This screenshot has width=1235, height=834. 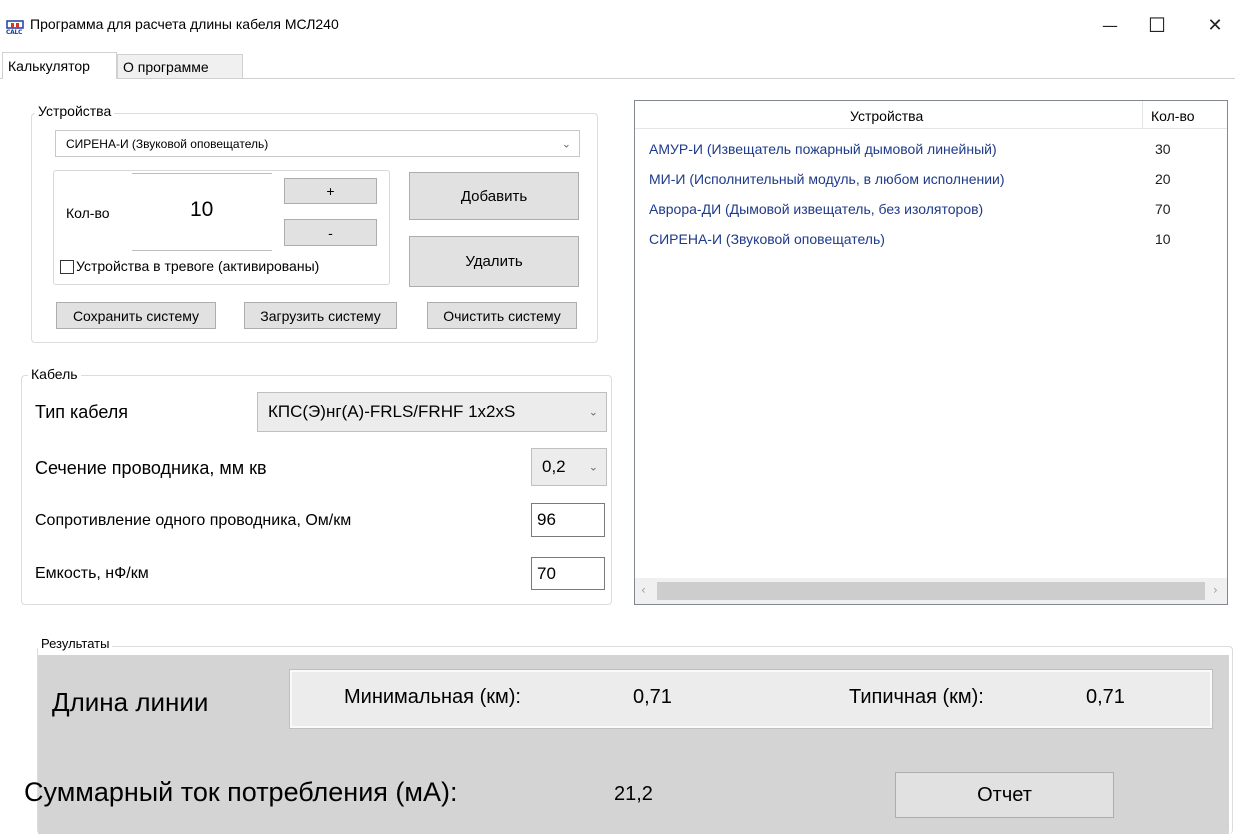 I want to click on capacitance-label: Емкость, нФ/км, so click(x=92, y=573).